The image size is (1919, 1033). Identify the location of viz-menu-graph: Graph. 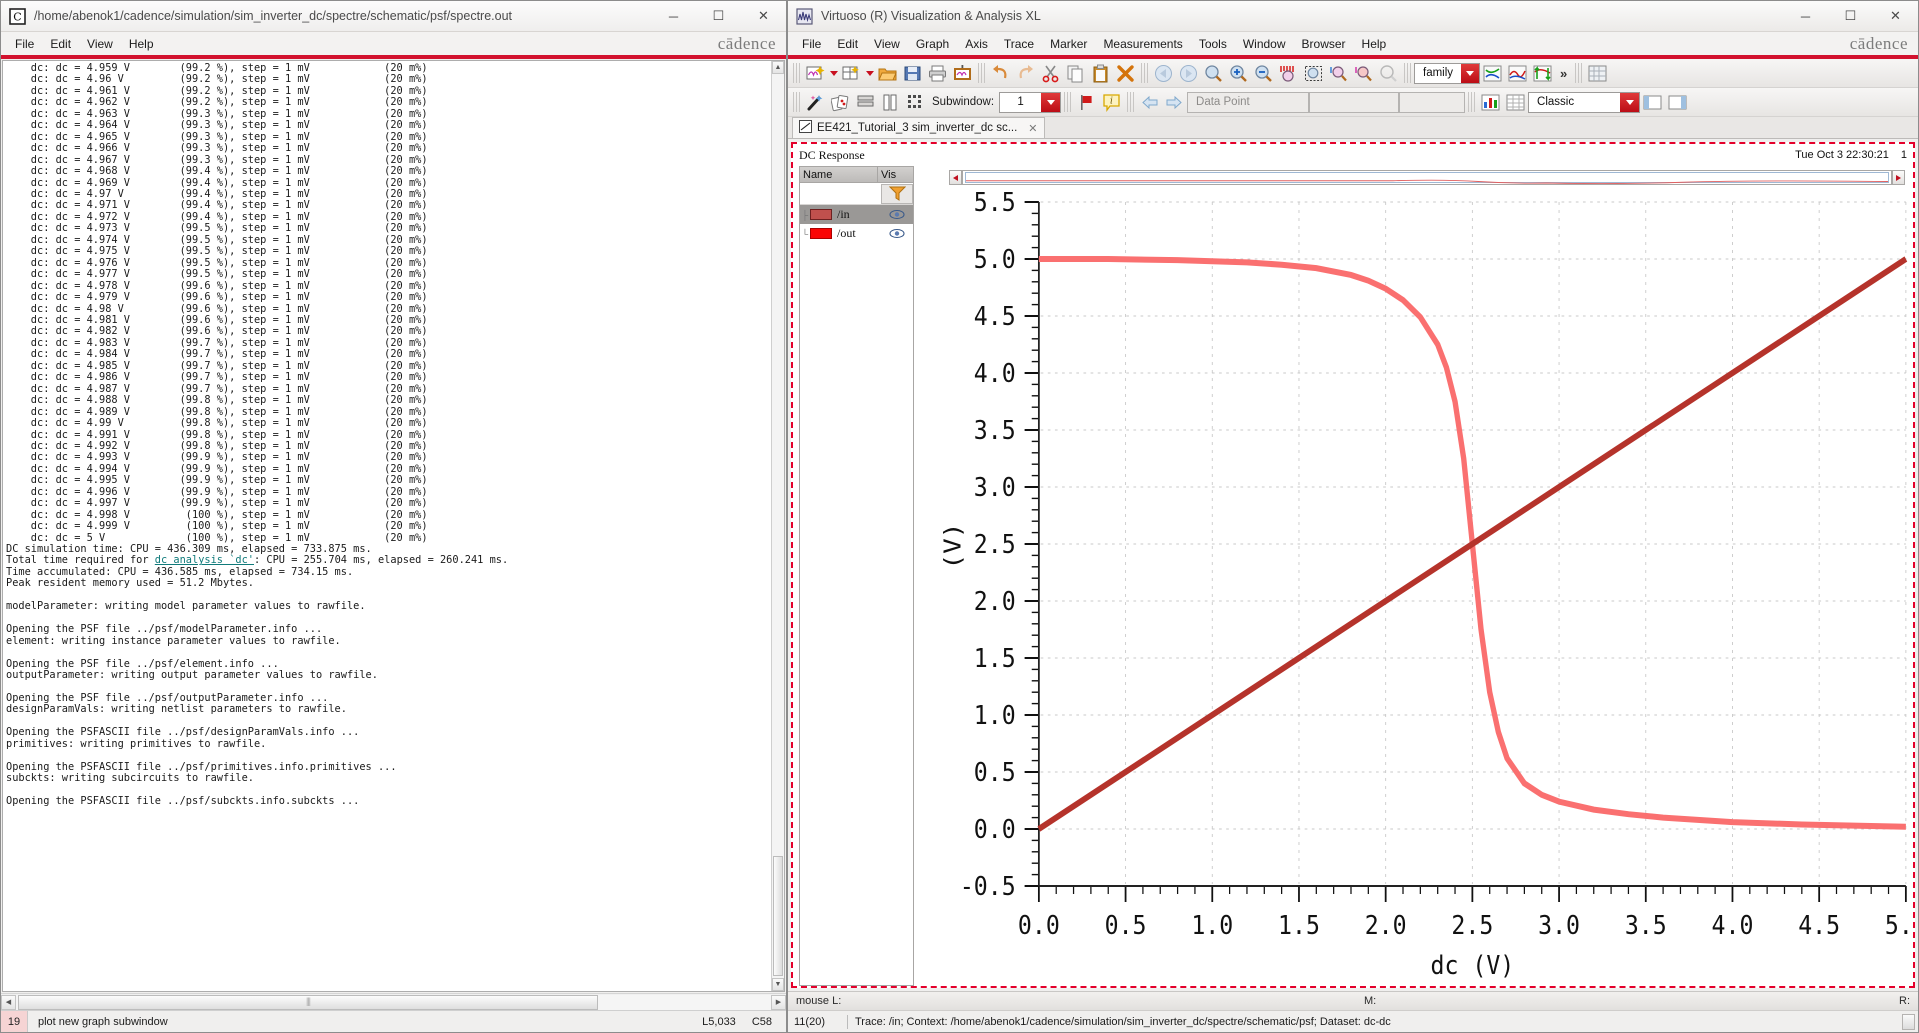
(932, 44).